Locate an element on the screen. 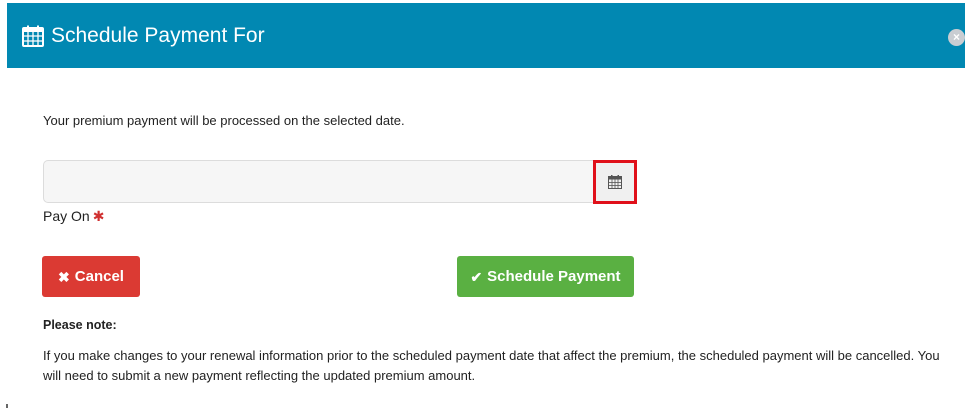 The width and height of the screenshot is (965, 411). calendar-picker-button is located at coordinates (615, 182).